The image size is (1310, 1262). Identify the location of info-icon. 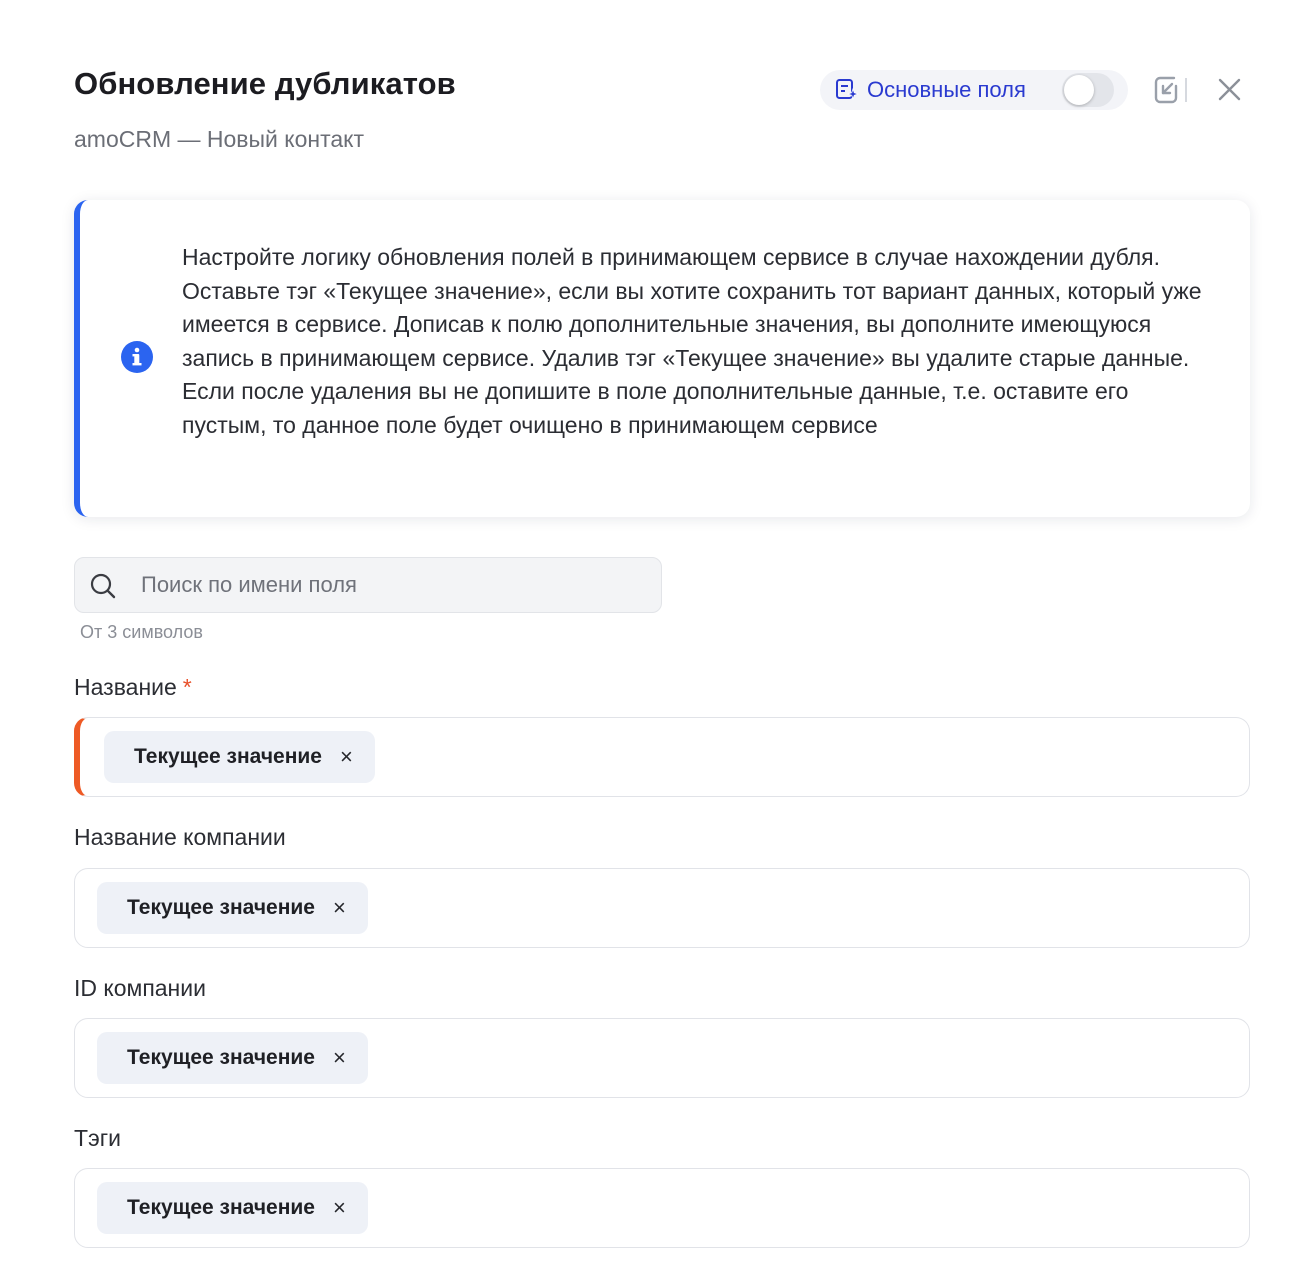
(137, 357).